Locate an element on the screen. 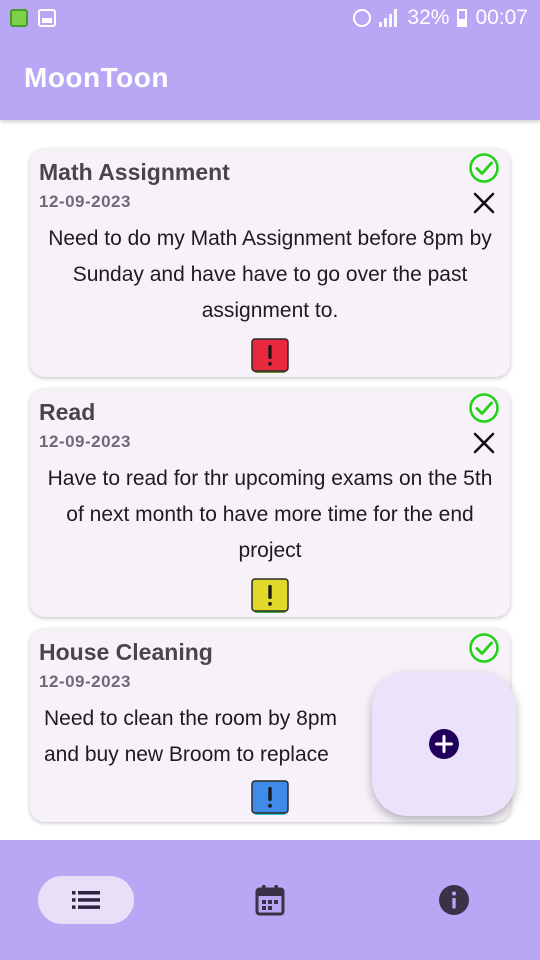  task-title: Read is located at coordinates (67, 412).